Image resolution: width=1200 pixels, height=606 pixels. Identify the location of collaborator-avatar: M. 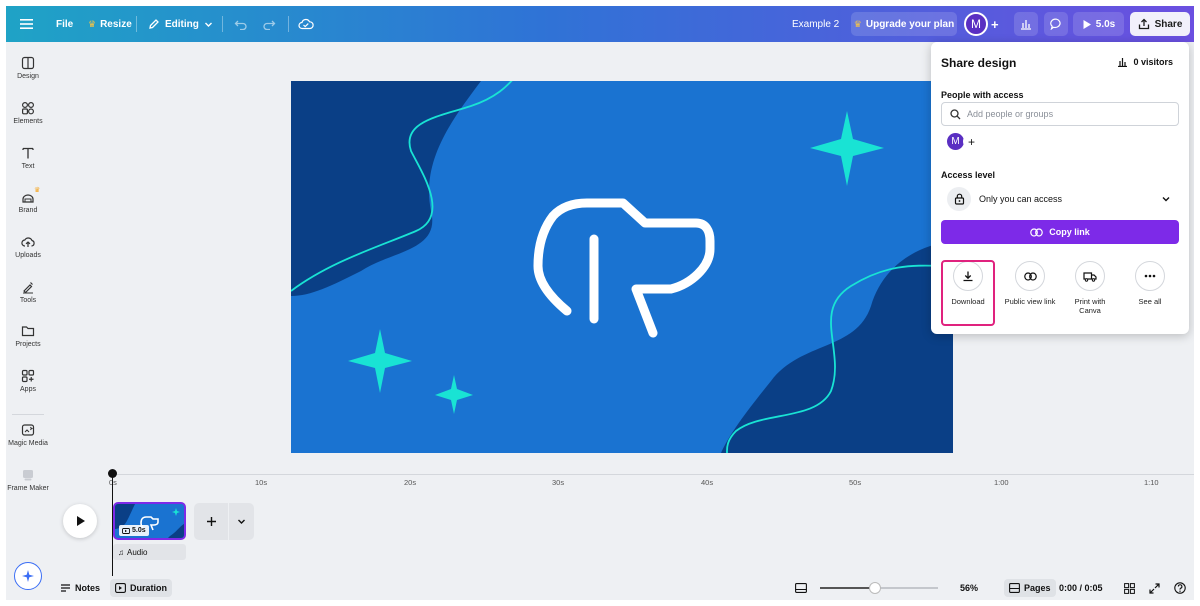
(955, 141).